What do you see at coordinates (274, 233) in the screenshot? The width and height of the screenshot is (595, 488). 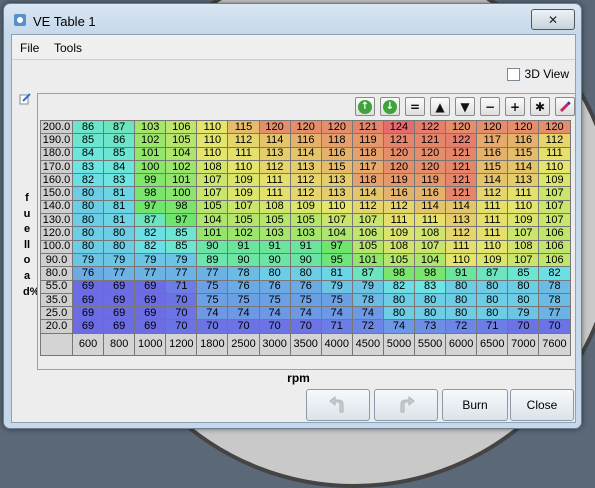 I see `table-cell: 103` at bounding box center [274, 233].